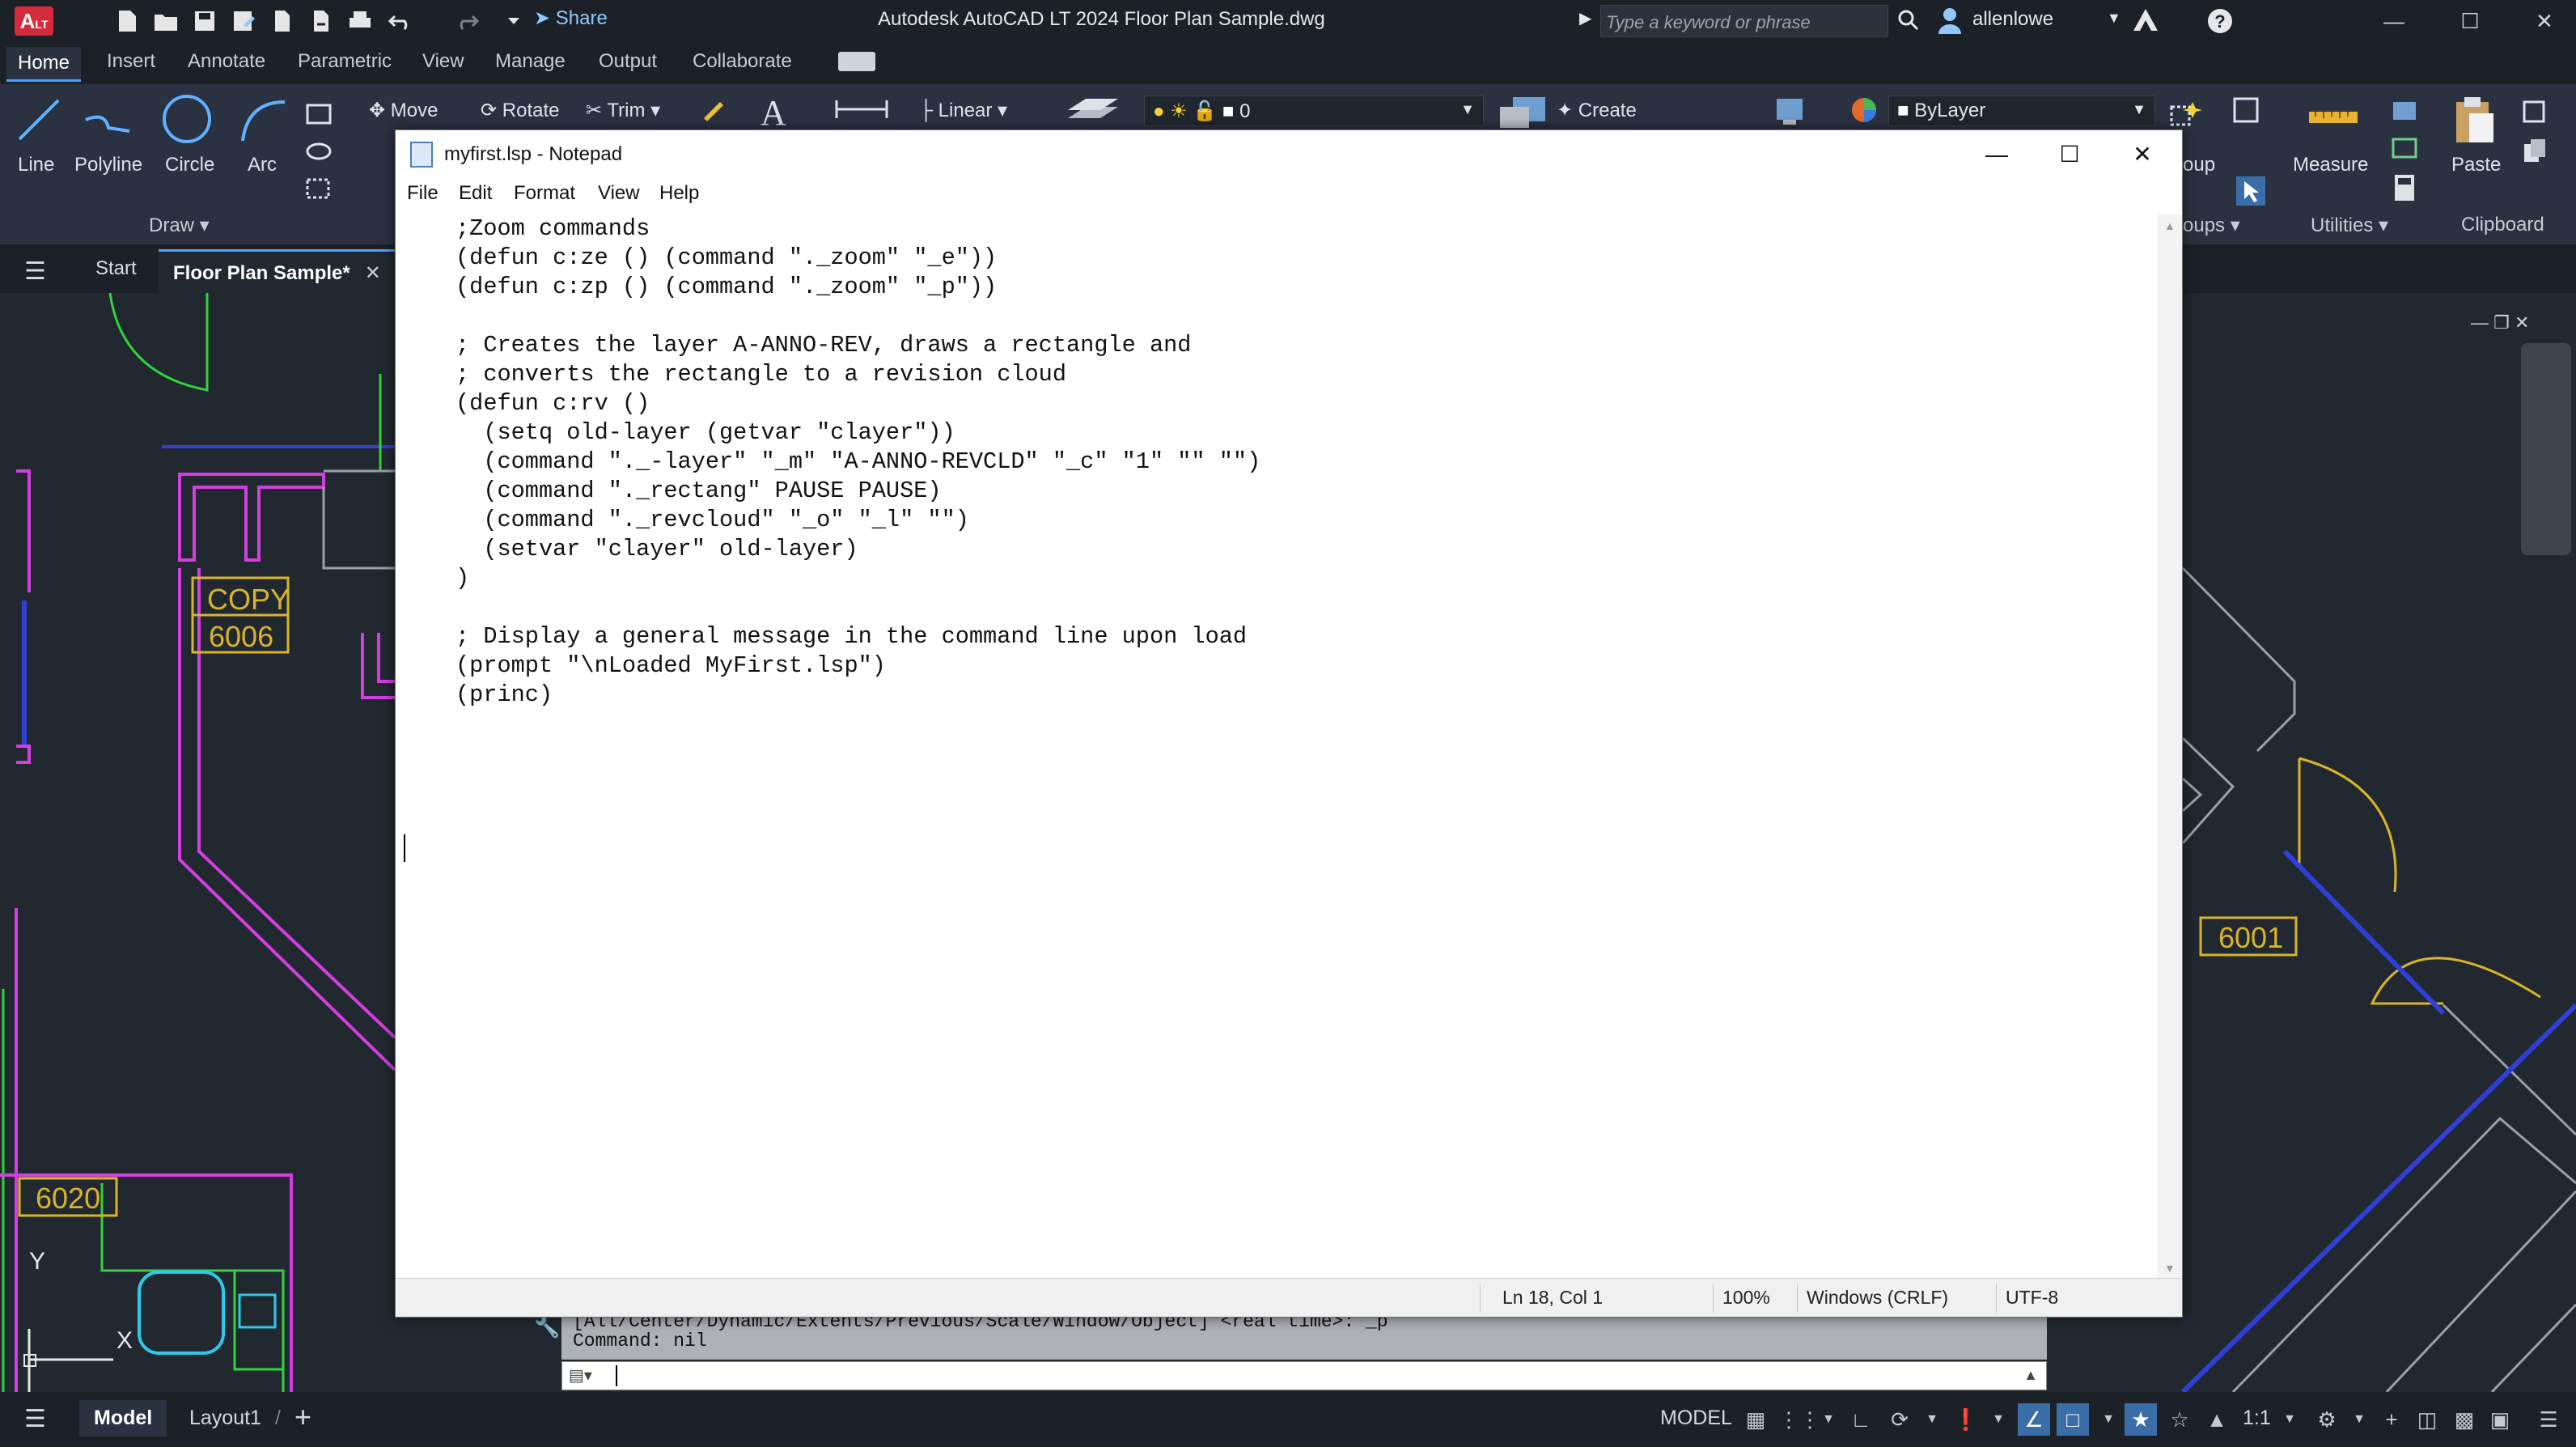  I want to click on add-layout-icon: +, so click(302, 1417).